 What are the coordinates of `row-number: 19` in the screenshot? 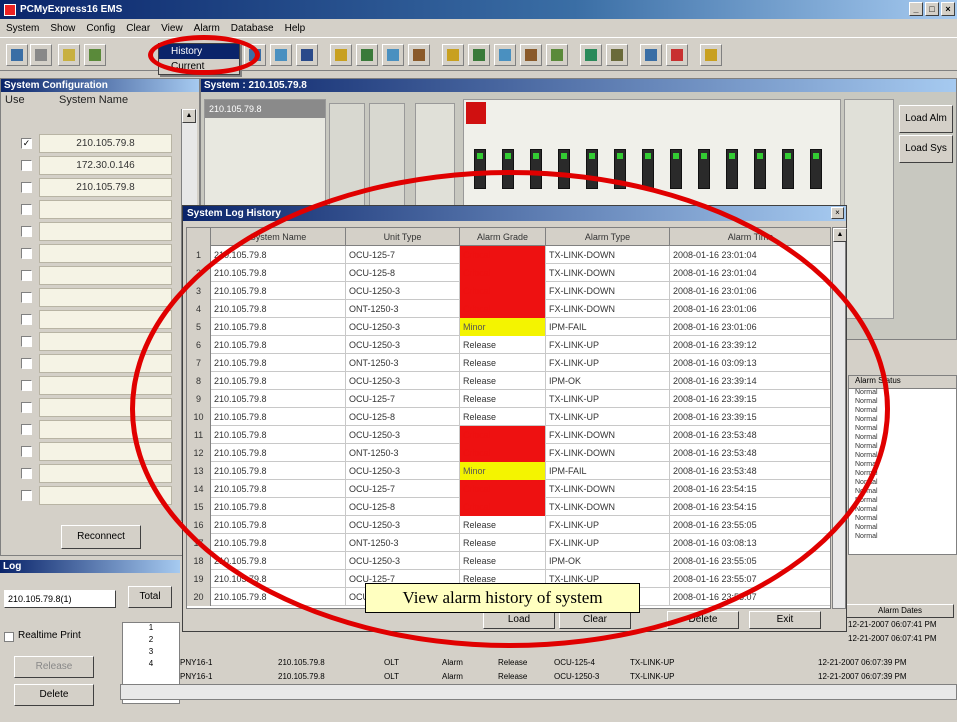 It's located at (199, 579).